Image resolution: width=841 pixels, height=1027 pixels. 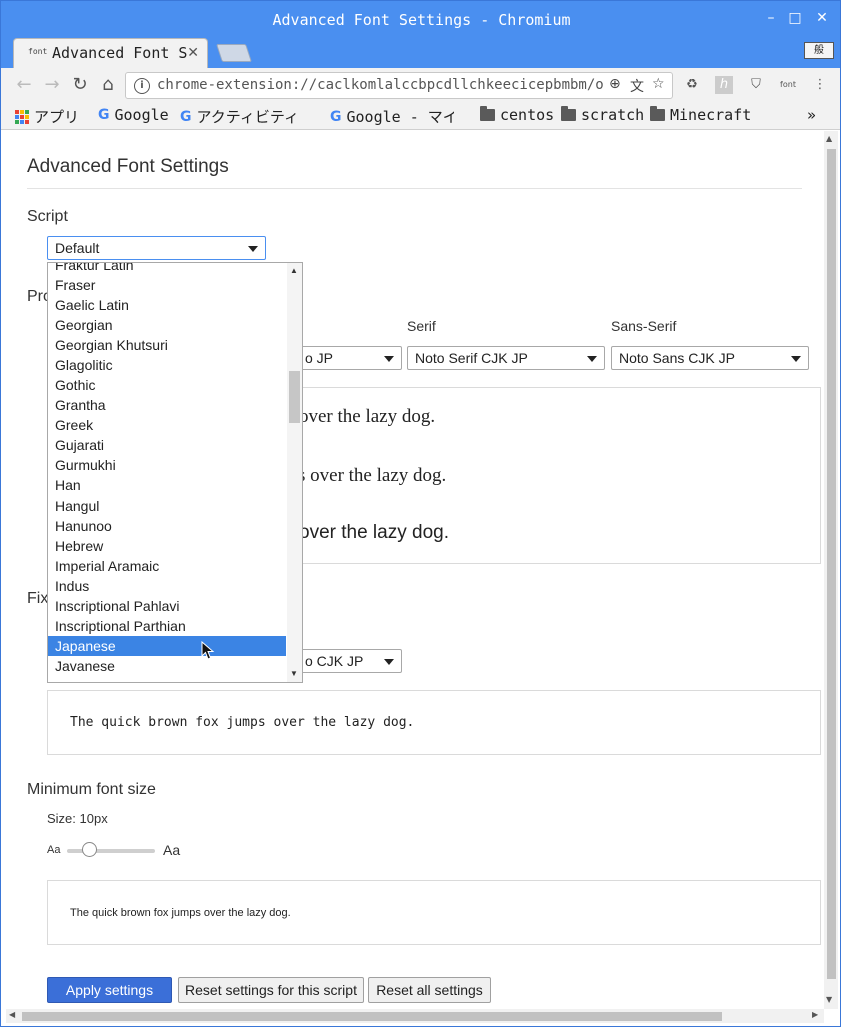 I want to click on back-arrow-icon: ←, so click(x=24, y=85).